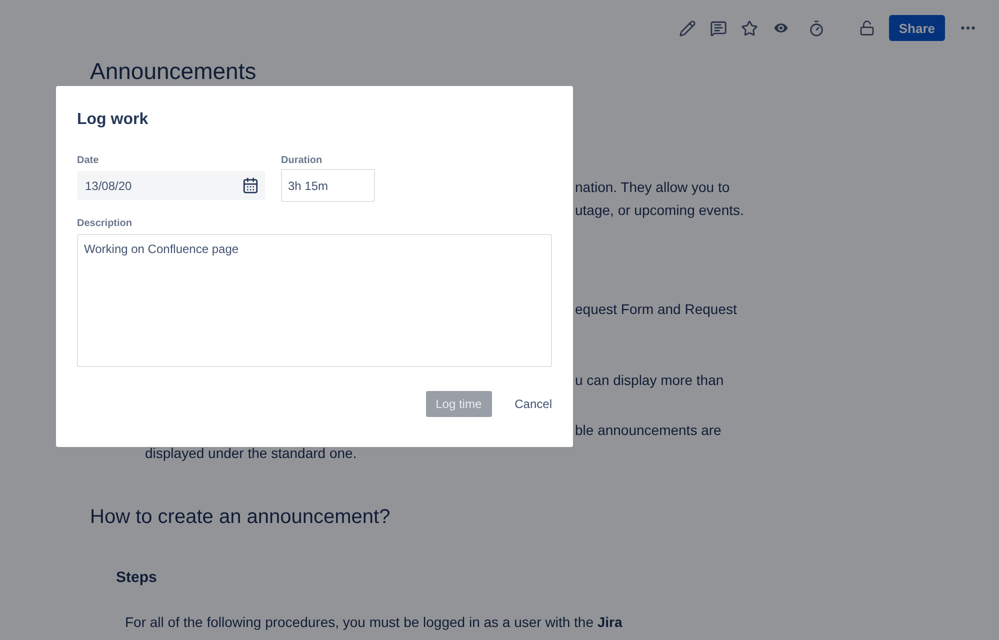 The height and width of the screenshot is (640, 999). What do you see at coordinates (105, 223) in the screenshot?
I see `field-label: Description` at bounding box center [105, 223].